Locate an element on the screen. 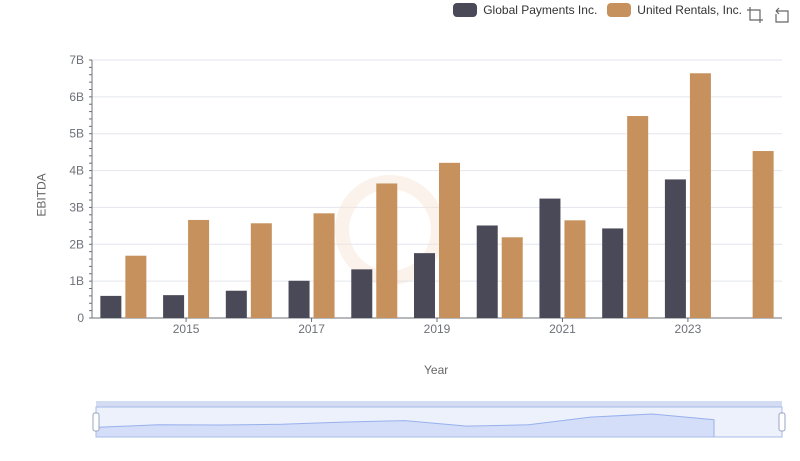 This screenshot has height=461, width=800. bar-global-payments-2014 is located at coordinates (111, 306).